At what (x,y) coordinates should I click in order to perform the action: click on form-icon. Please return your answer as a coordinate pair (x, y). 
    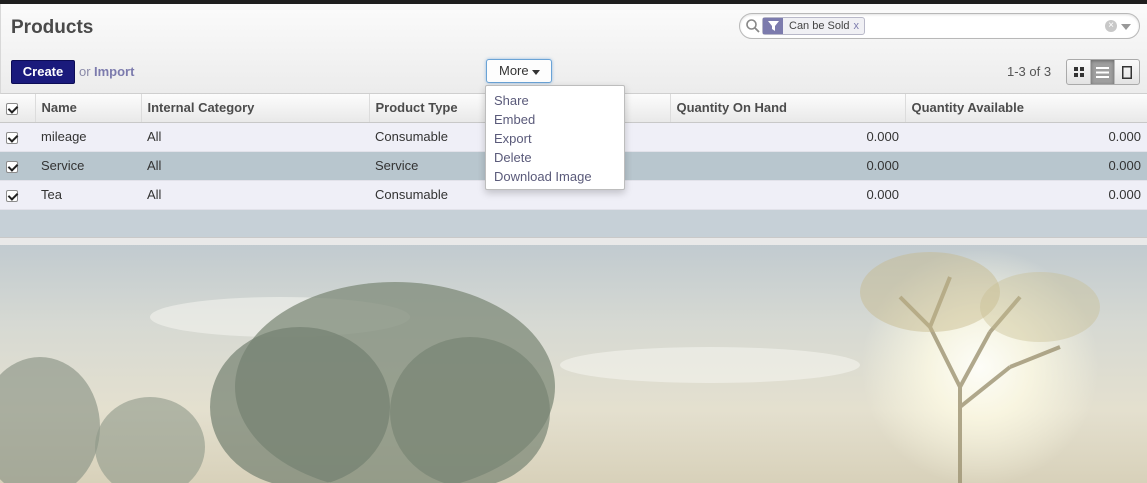
    Looking at the image, I should click on (1127, 72).